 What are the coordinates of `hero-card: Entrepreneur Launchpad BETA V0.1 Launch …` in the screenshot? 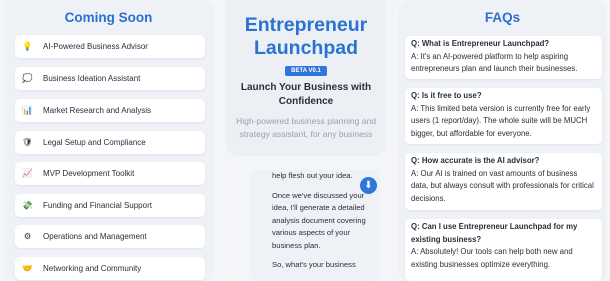 It's located at (306, 78).